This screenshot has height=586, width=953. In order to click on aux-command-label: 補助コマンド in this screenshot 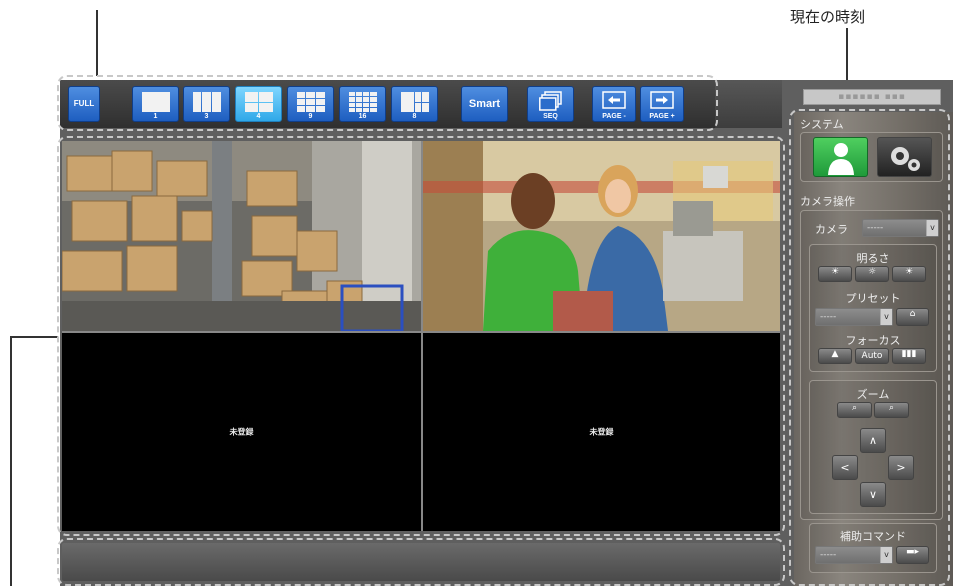, I will do `click(873, 536)`.